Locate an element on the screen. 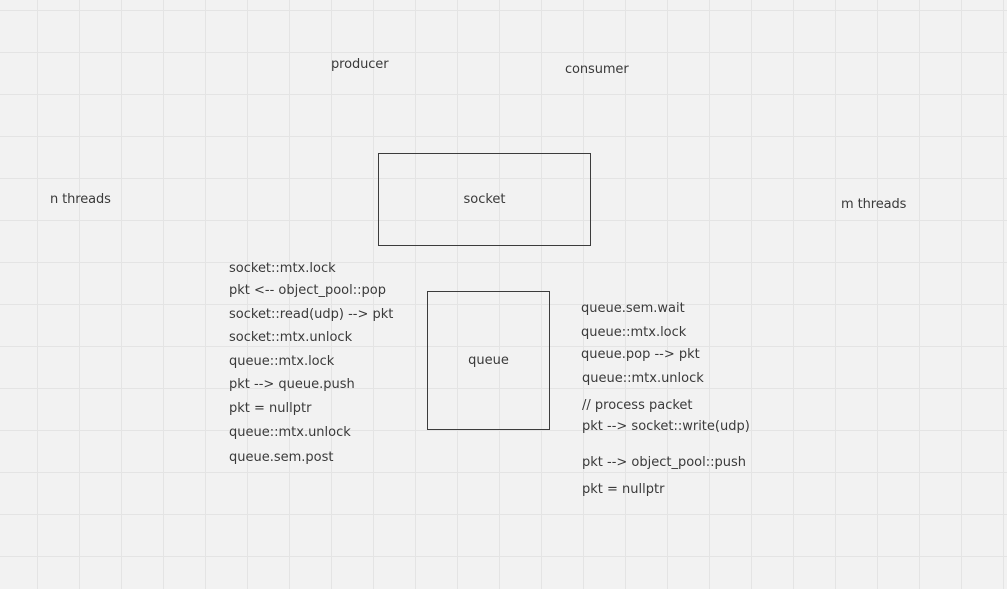 The image size is (1007, 589). queue-box-label: queue is located at coordinates (488, 360).